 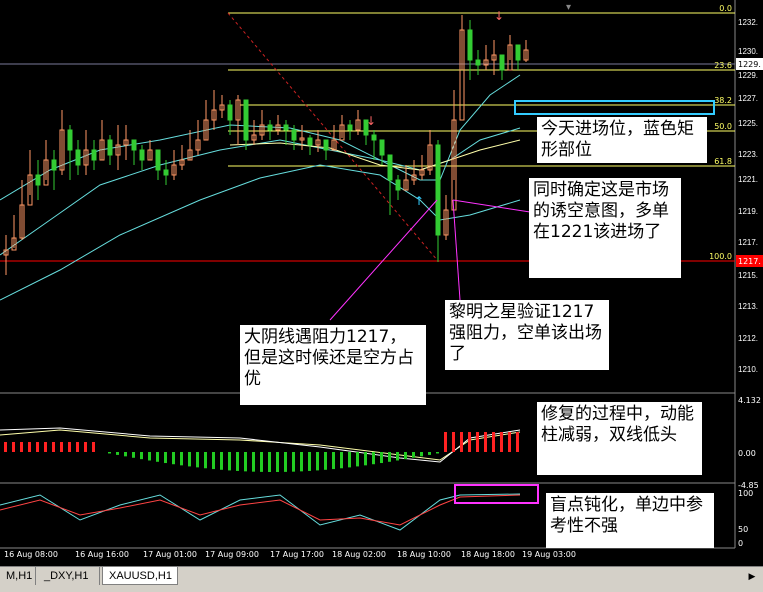 What do you see at coordinates (748, 275) in the screenshot?
I see `price-tick-label: 1215.` at bounding box center [748, 275].